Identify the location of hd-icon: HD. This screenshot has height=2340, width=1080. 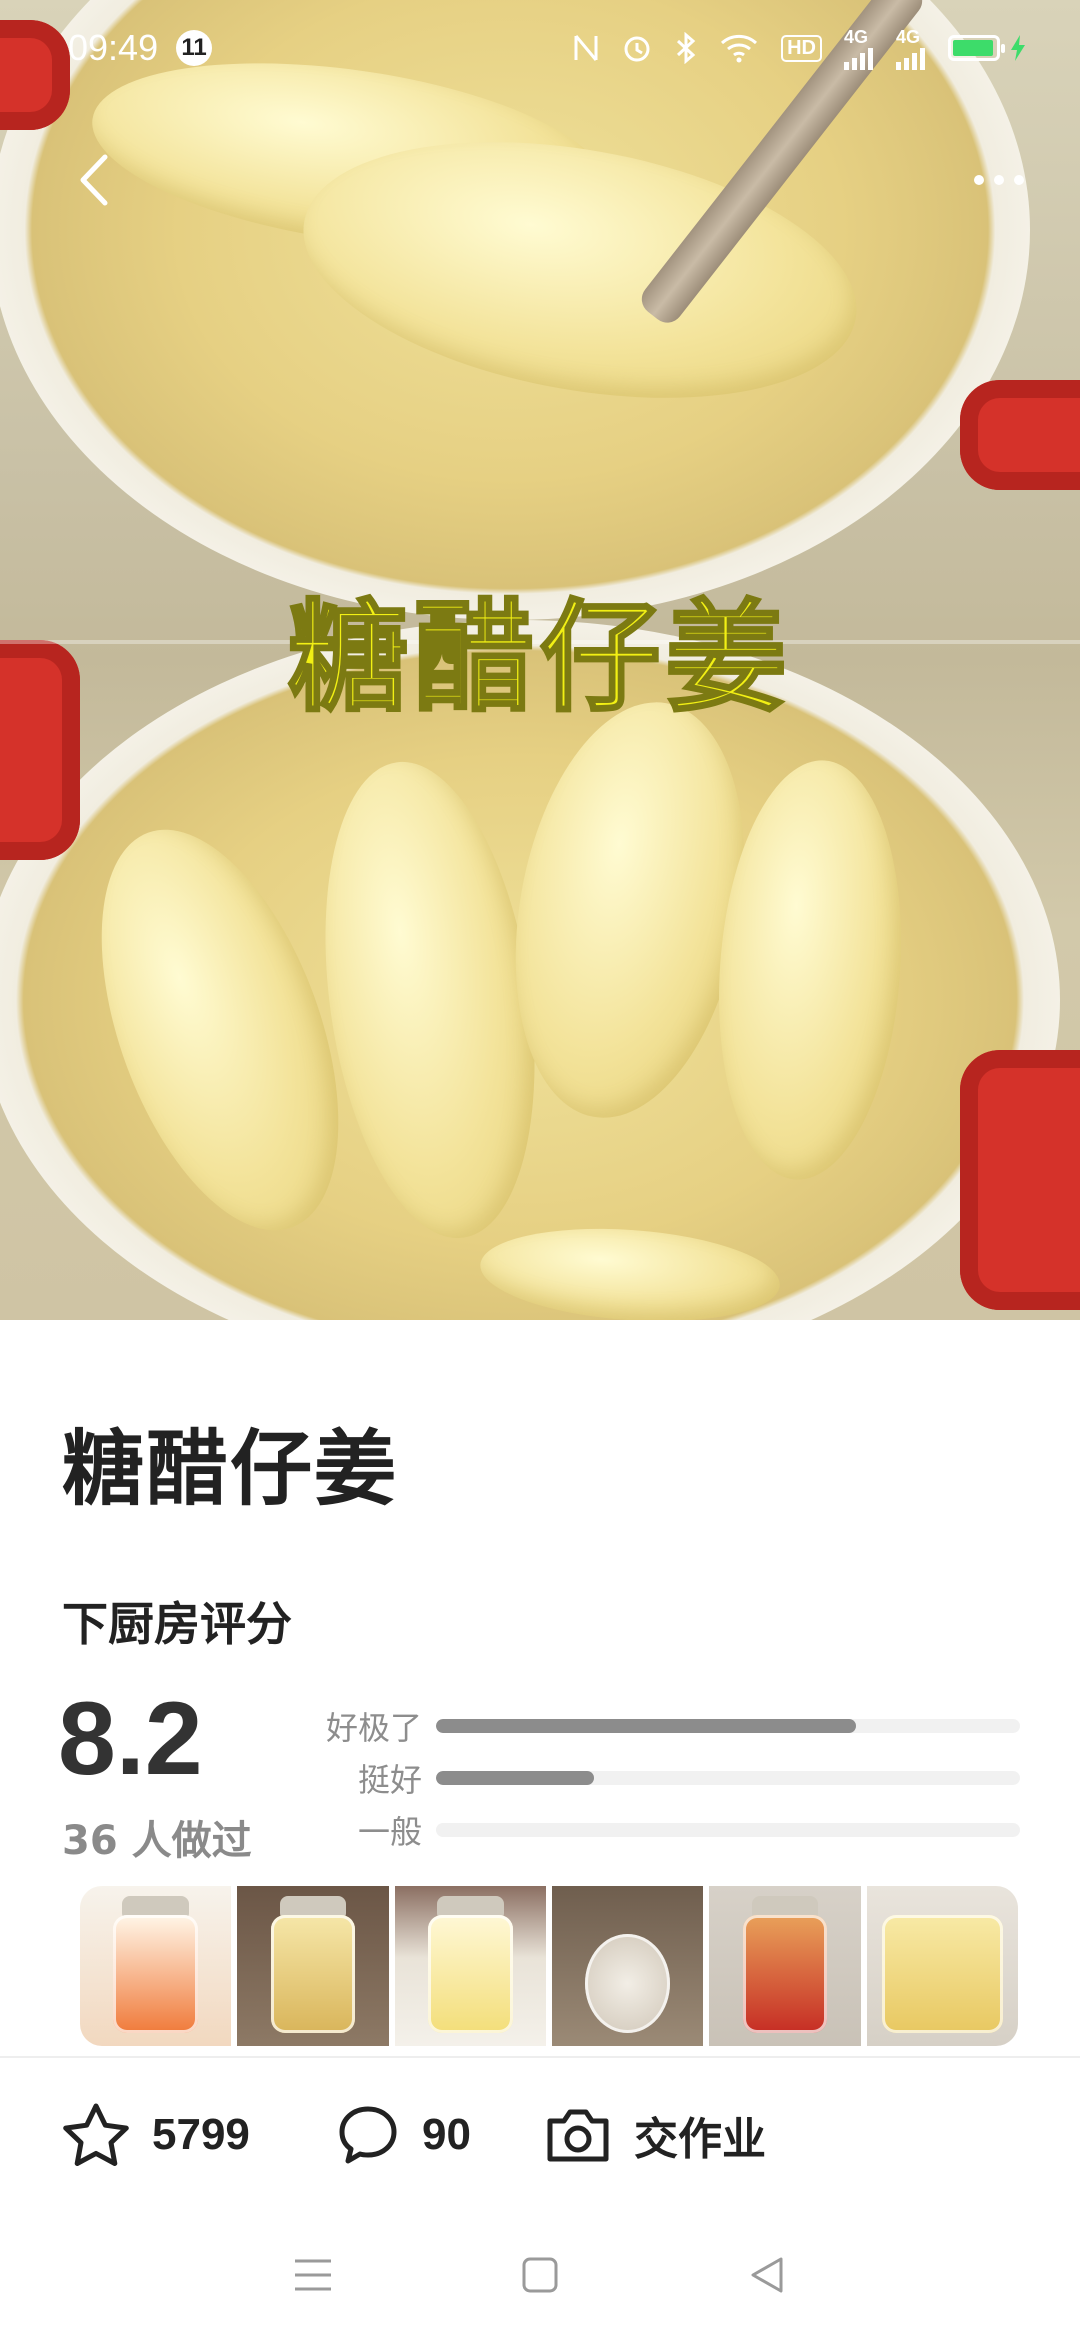
(801, 48).